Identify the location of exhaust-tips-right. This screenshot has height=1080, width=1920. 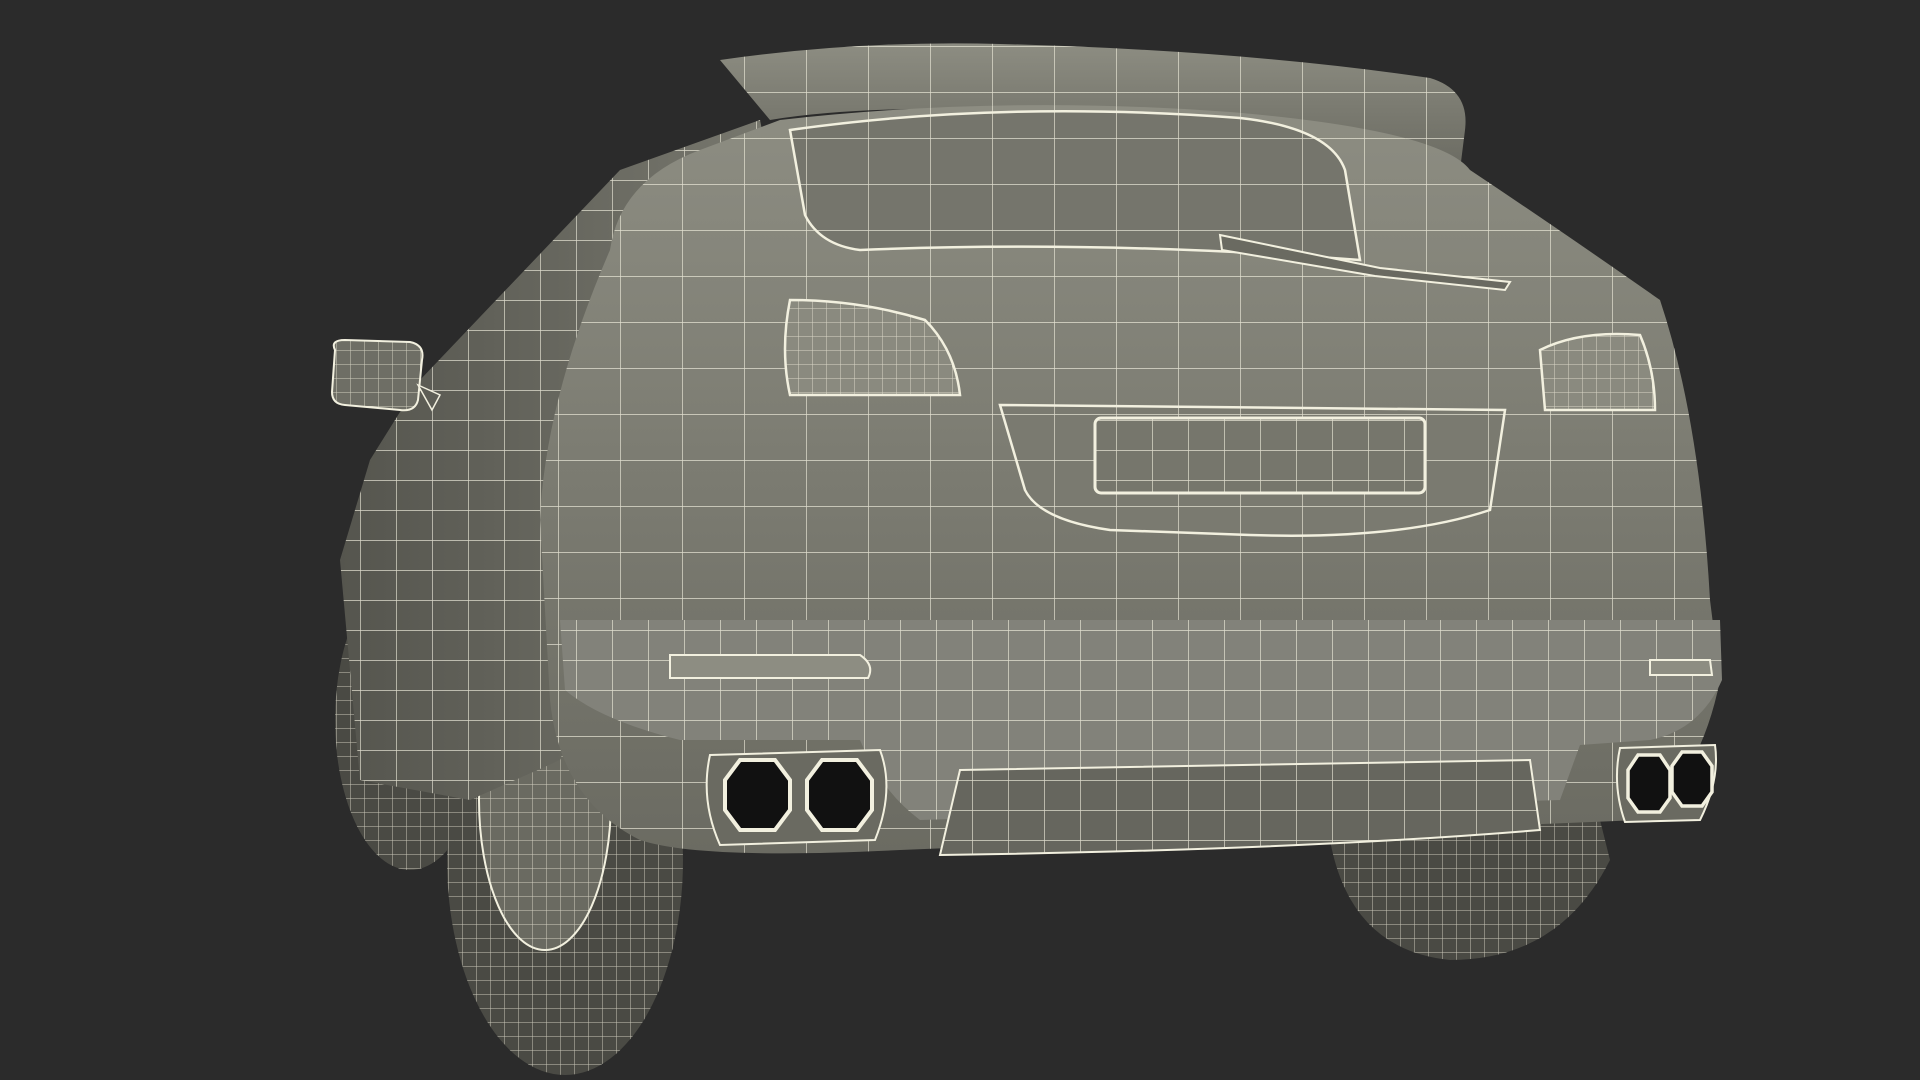
(1666, 783).